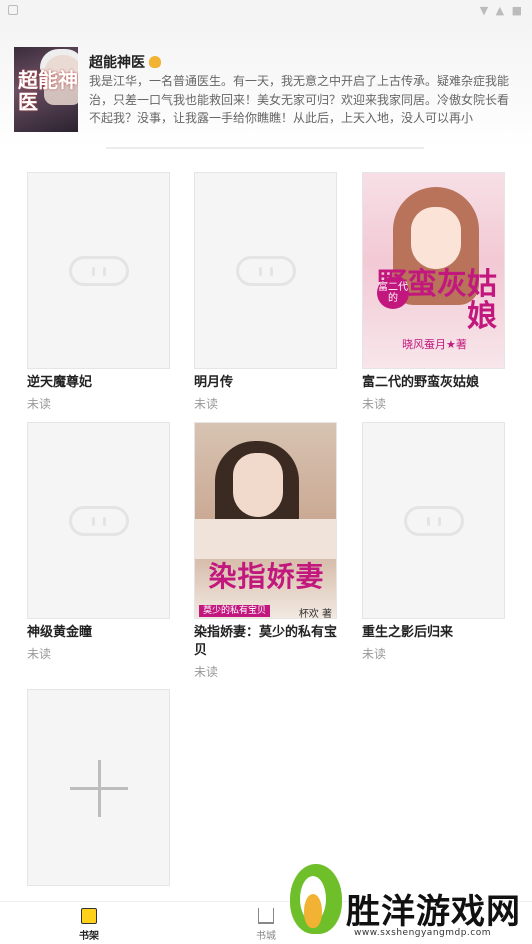 The height and width of the screenshot is (944, 532). I want to click on book-card: 神级黄金瞳 未读, so click(98, 542).